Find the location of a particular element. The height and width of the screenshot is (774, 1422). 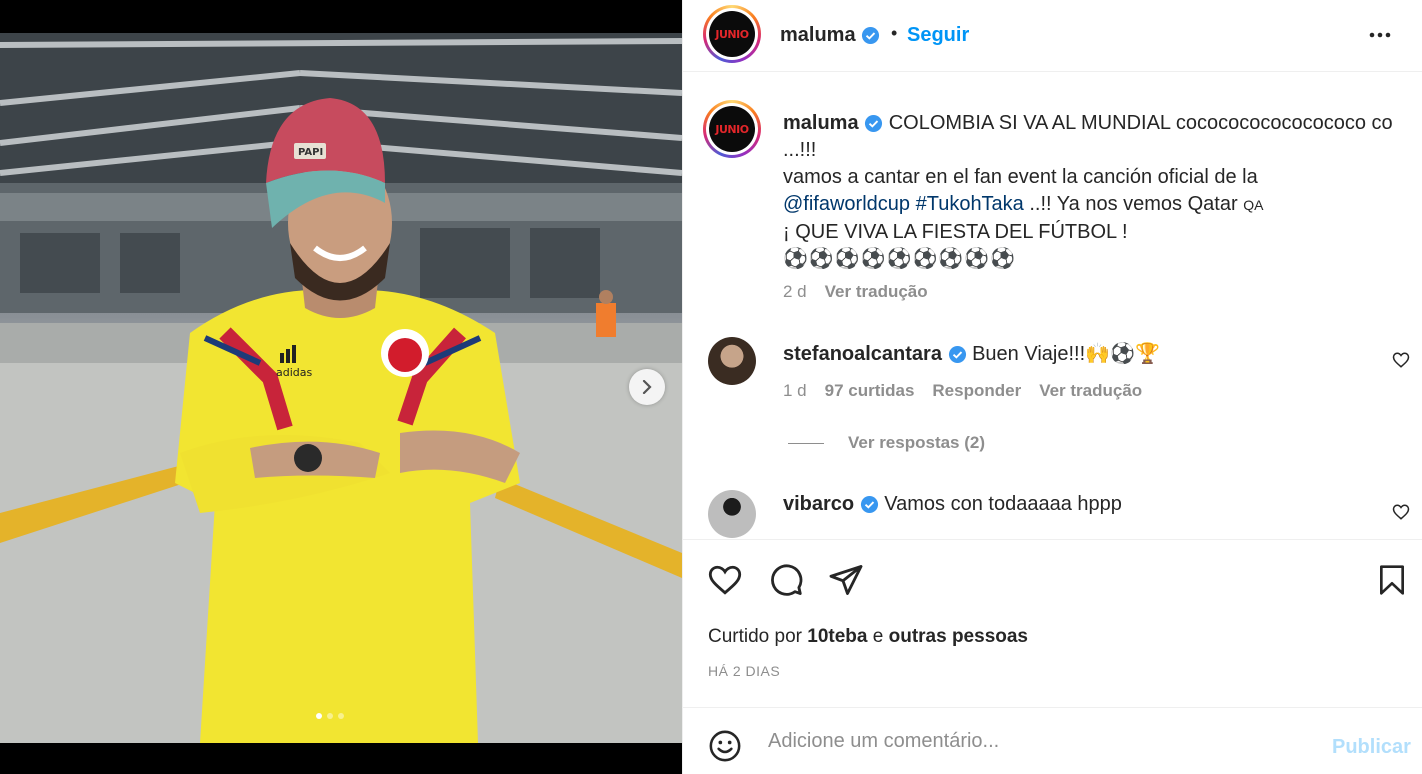

next-slide-button is located at coordinates (647, 387).